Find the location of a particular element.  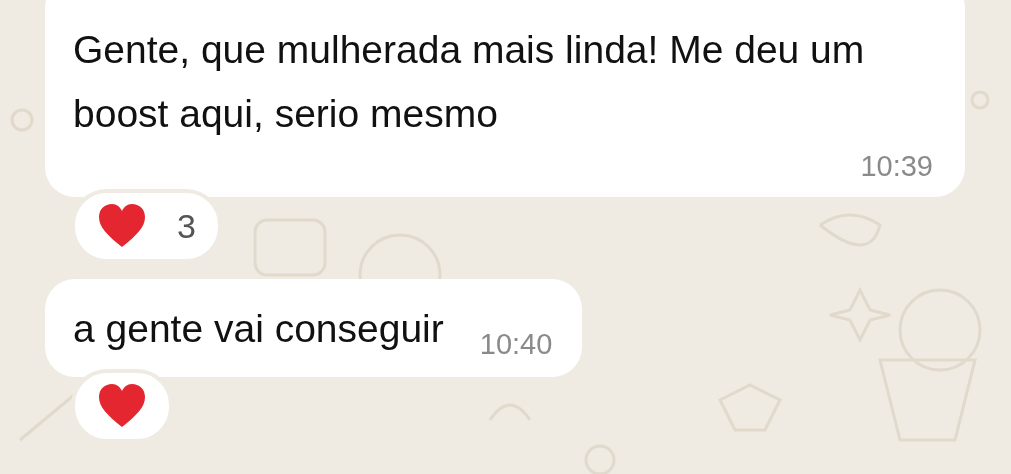

message-text: a gente vai conseguir is located at coordinates (258, 329).